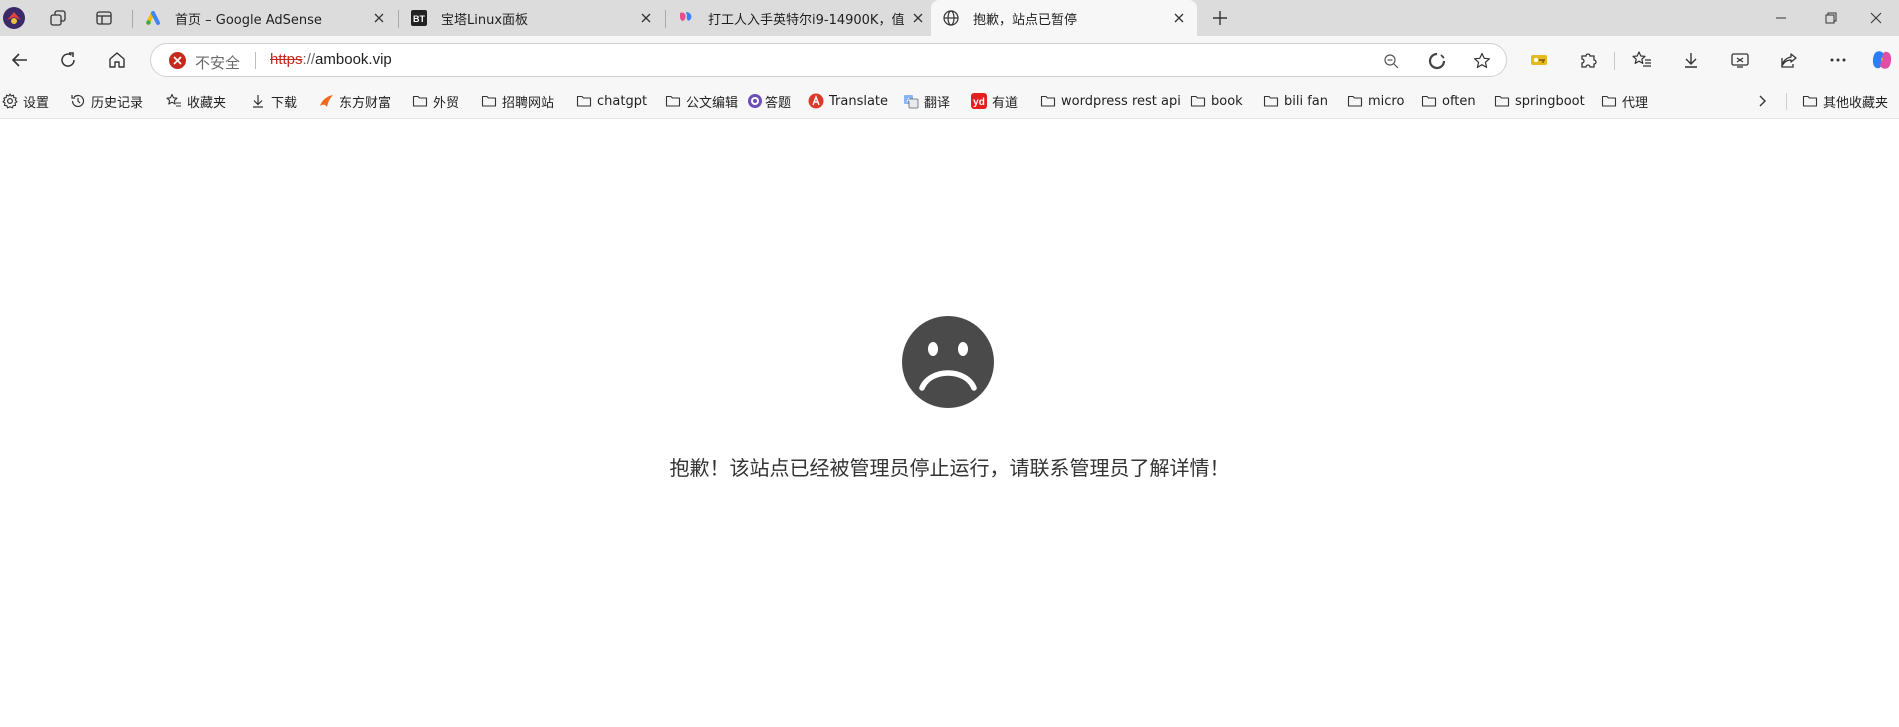 This screenshot has width=1899, height=727. Describe the element at coordinates (1624, 101) in the screenshot. I see `bookmark-folder-proxy: 代理` at that location.